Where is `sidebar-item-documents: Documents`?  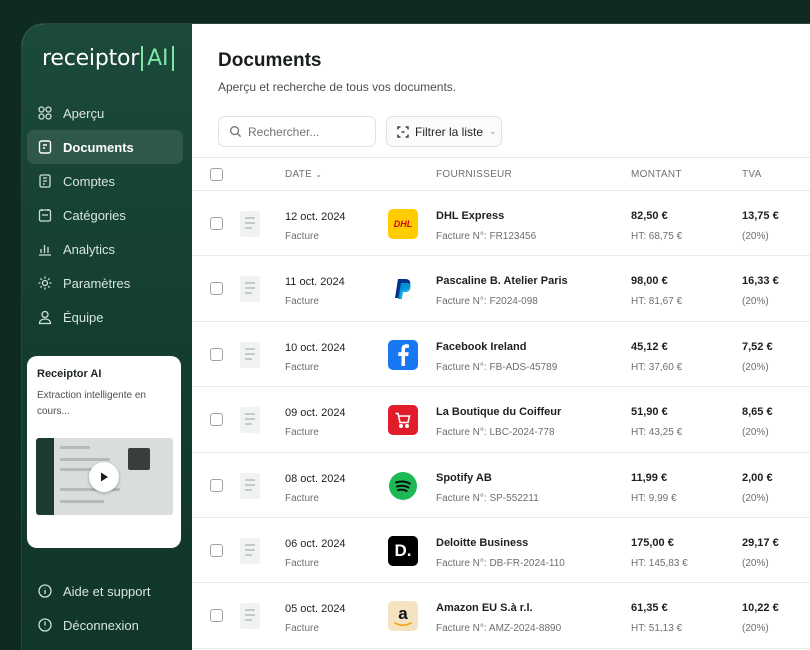
sidebar-item-documents: Documents is located at coordinates (105, 147).